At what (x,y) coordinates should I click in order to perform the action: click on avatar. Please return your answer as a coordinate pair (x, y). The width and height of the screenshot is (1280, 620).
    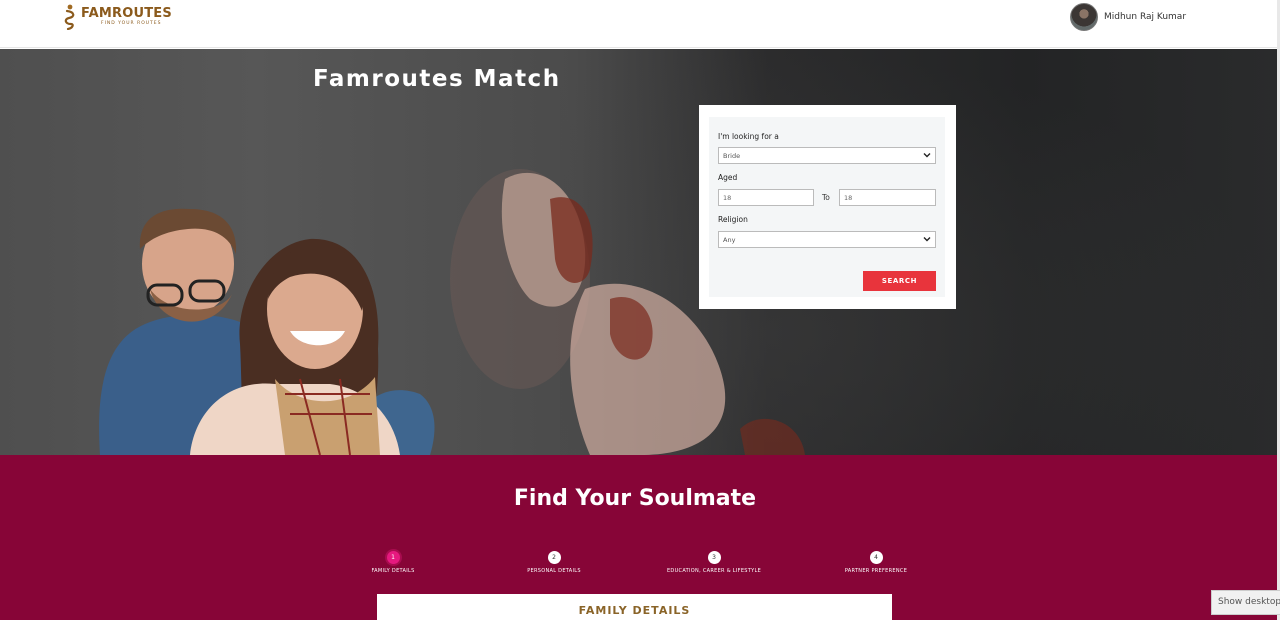
    Looking at the image, I should click on (1084, 17).